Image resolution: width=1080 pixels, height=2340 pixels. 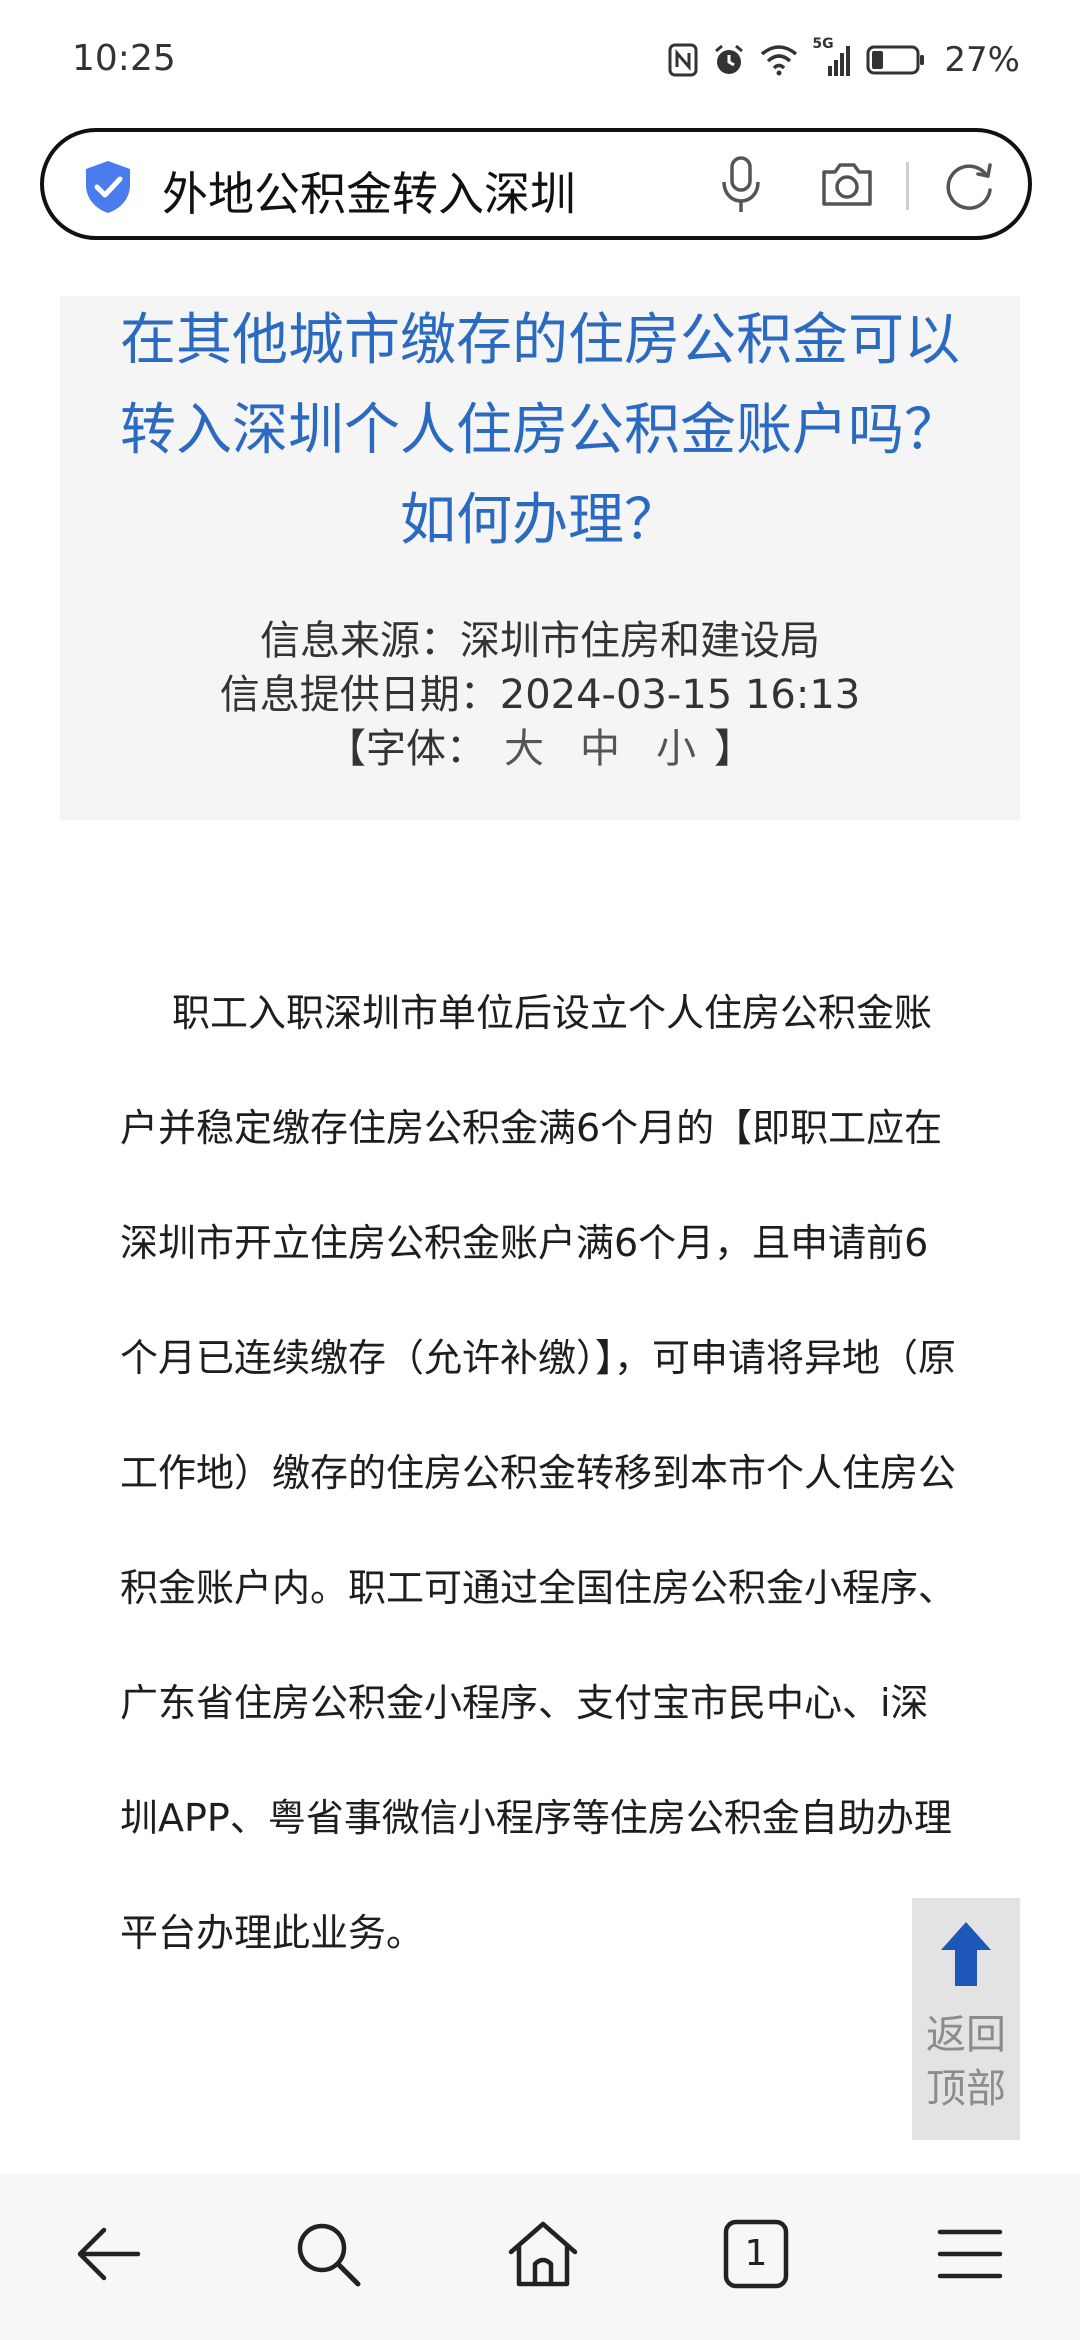 What do you see at coordinates (540, 695) in the screenshot?
I see `article-date: 信息提供日期：2024-03-15 16:13` at bounding box center [540, 695].